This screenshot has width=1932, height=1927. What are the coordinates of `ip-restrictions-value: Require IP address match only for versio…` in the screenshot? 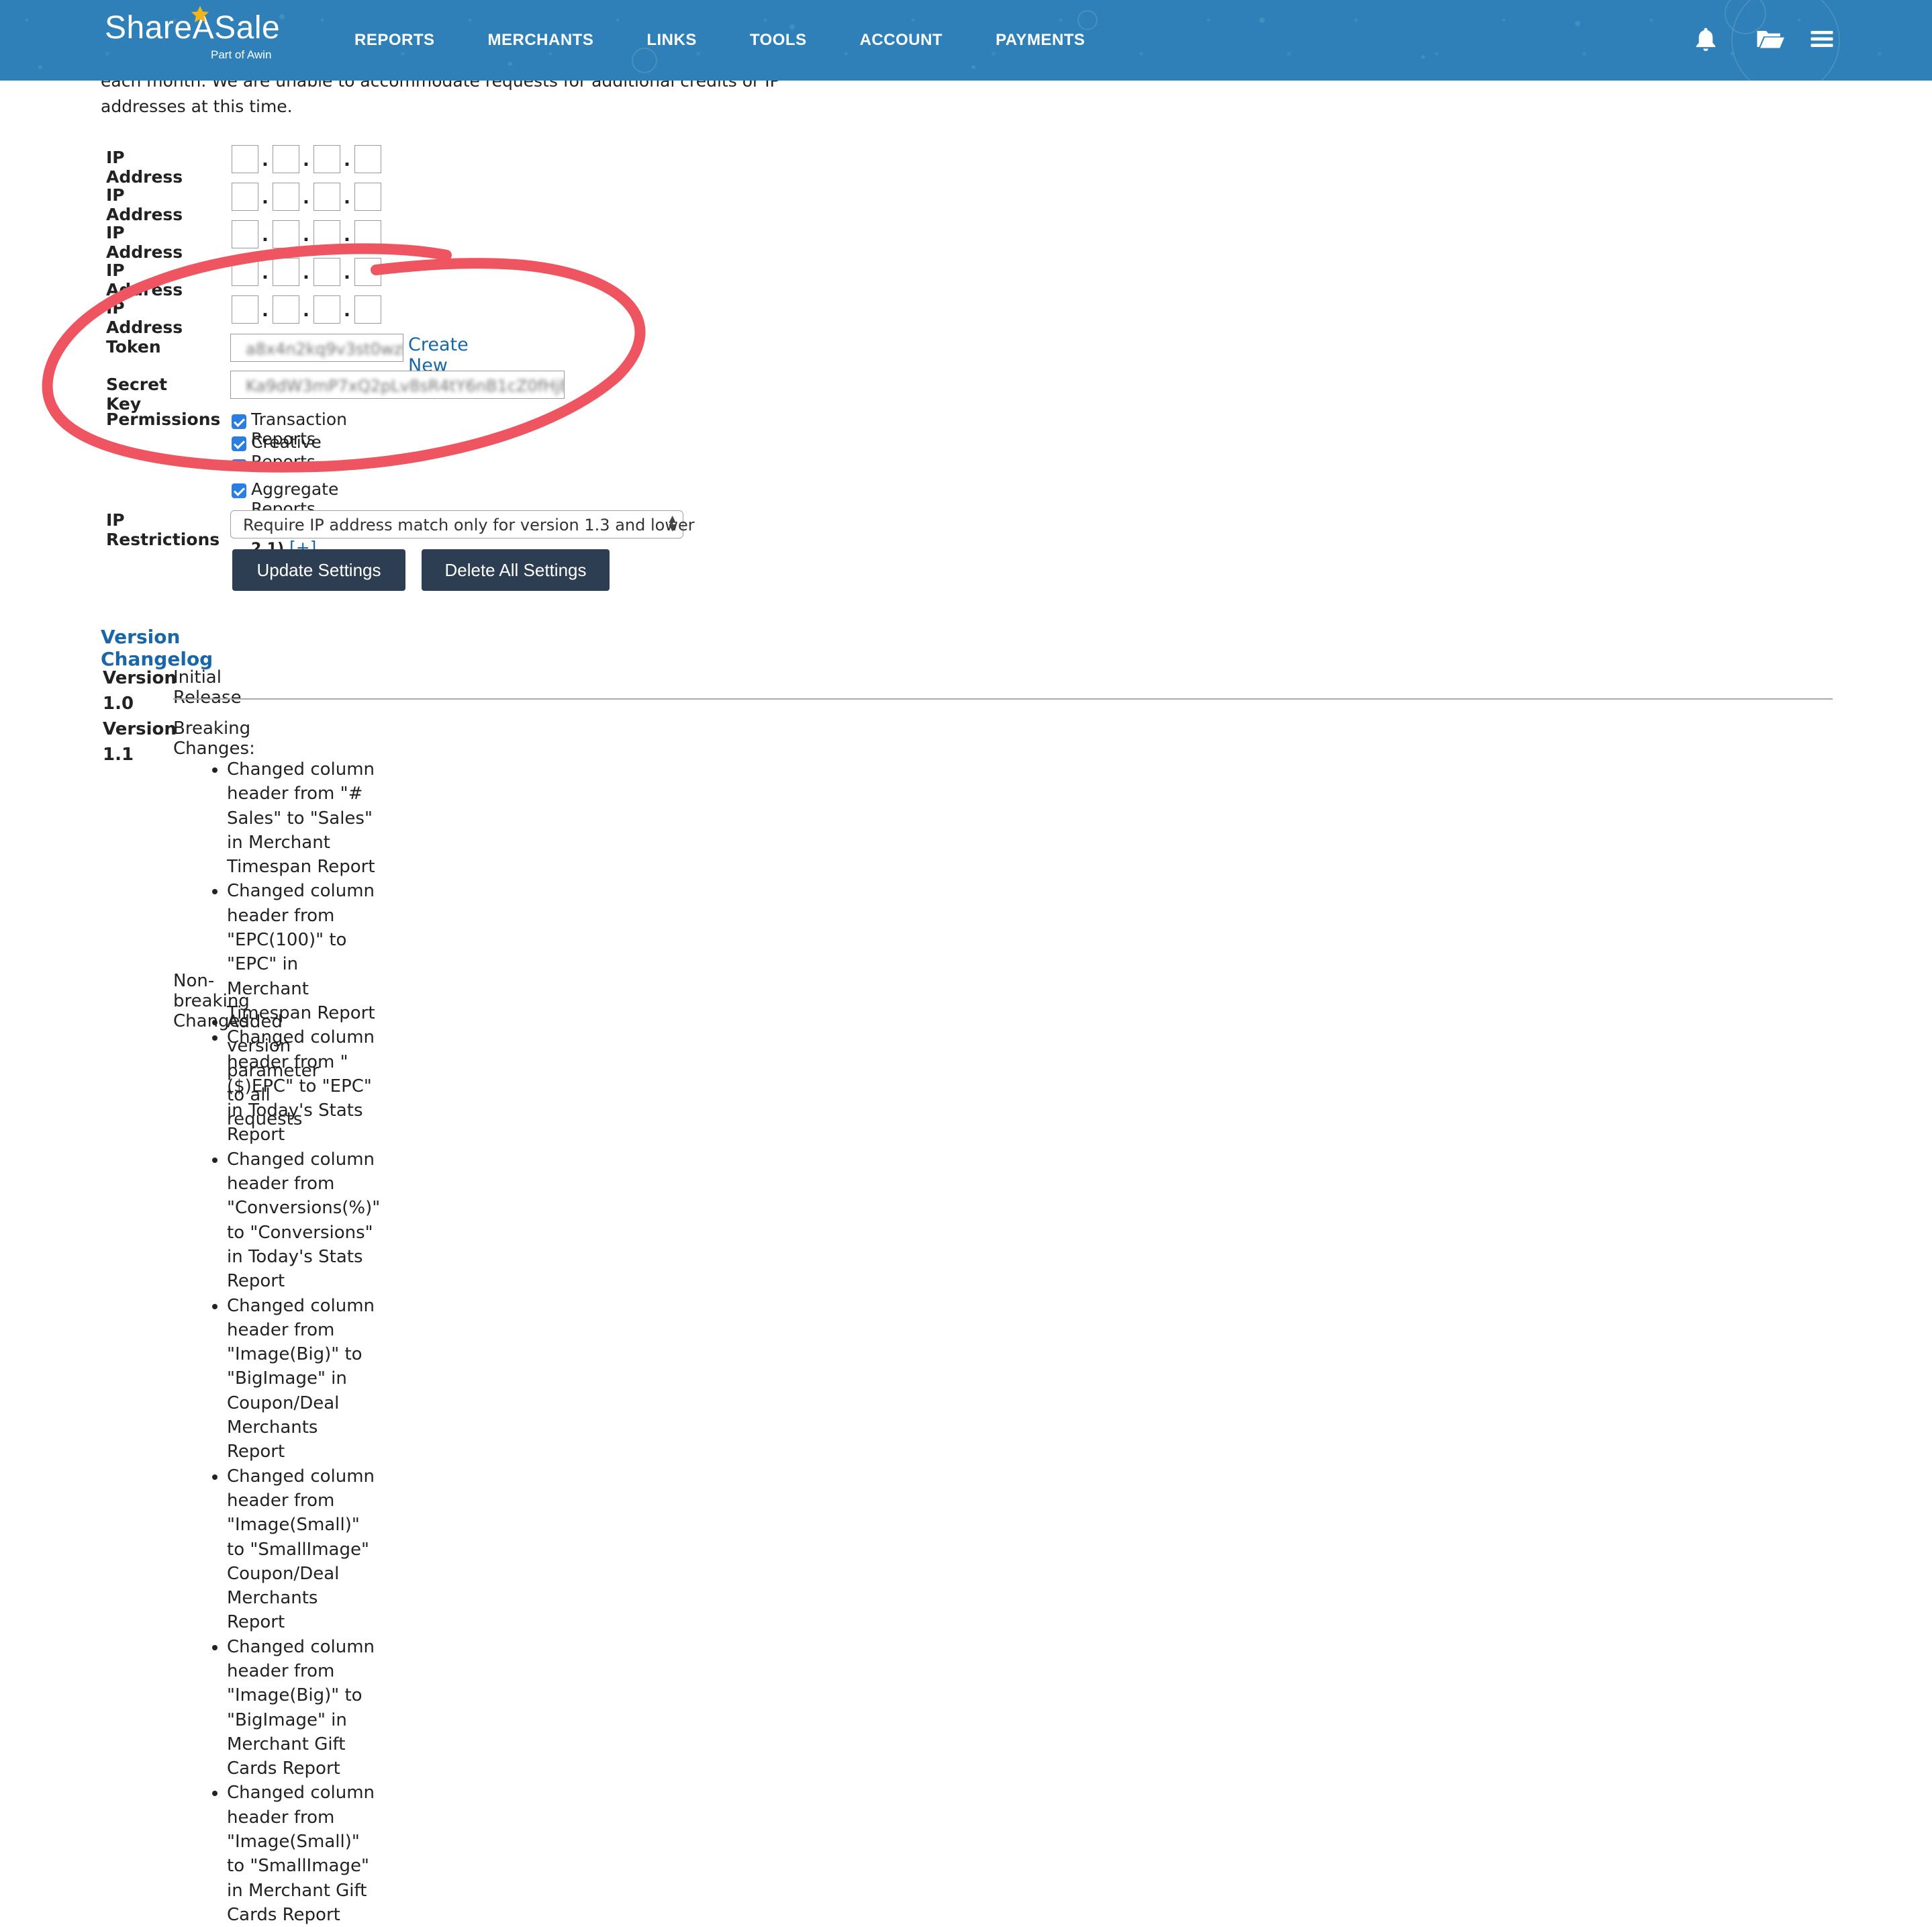 It's located at (469, 525).